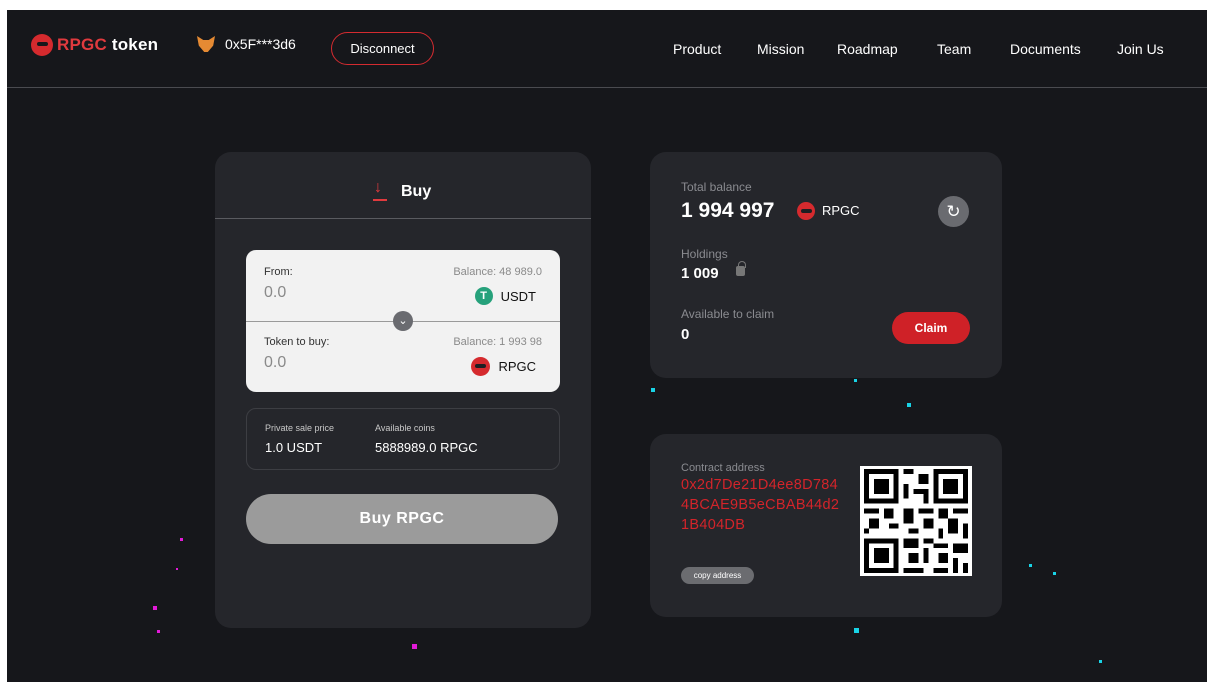  Describe the element at coordinates (135, 44) in the screenshot. I see `logo-suffix-text: token` at that location.